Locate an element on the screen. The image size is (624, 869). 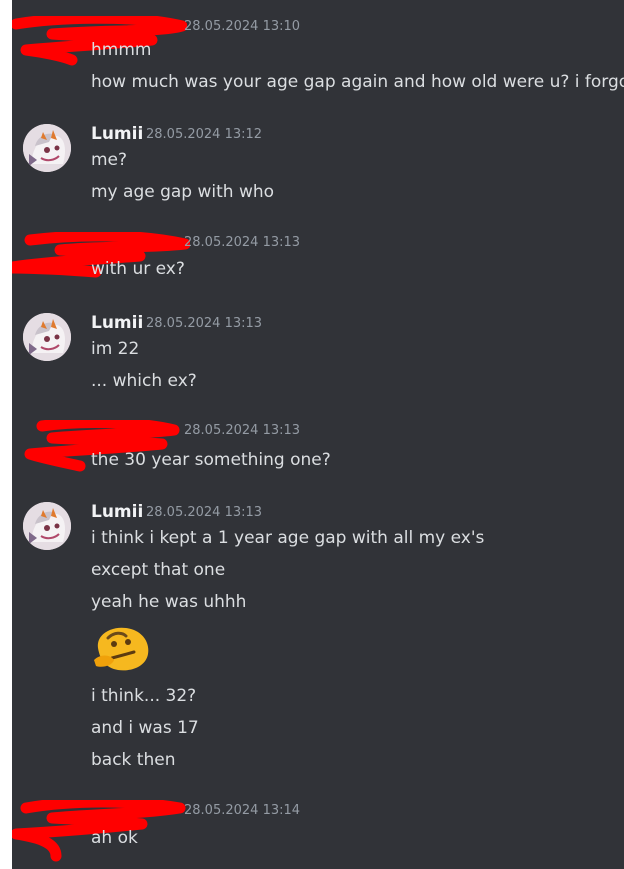
message-text: me? is located at coordinates (109, 160).